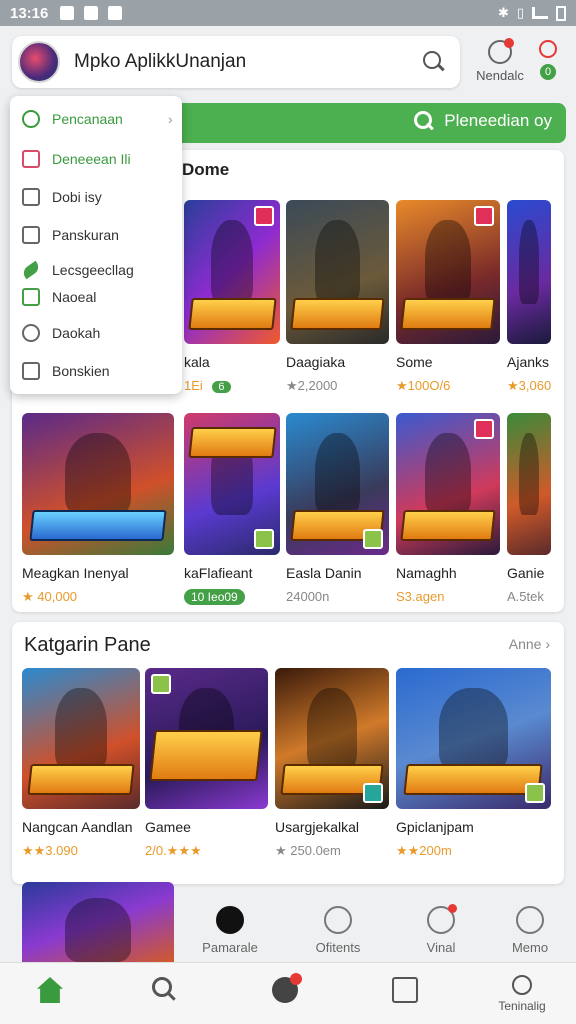  I want to click on game-card: Namaghh S3.agen, so click(448, 508).